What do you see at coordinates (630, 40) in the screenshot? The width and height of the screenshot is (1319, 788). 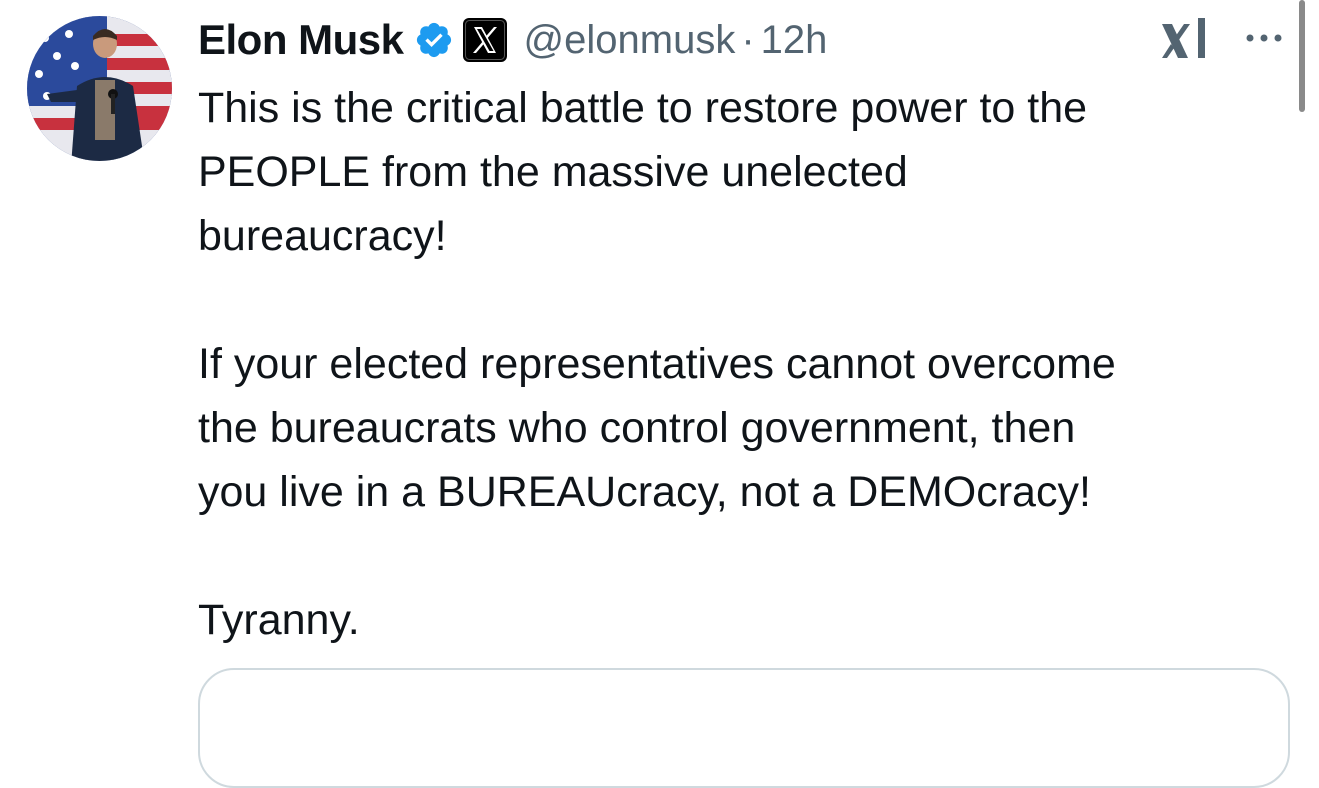 I see `handle: @elonmusk` at bounding box center [630, 40].